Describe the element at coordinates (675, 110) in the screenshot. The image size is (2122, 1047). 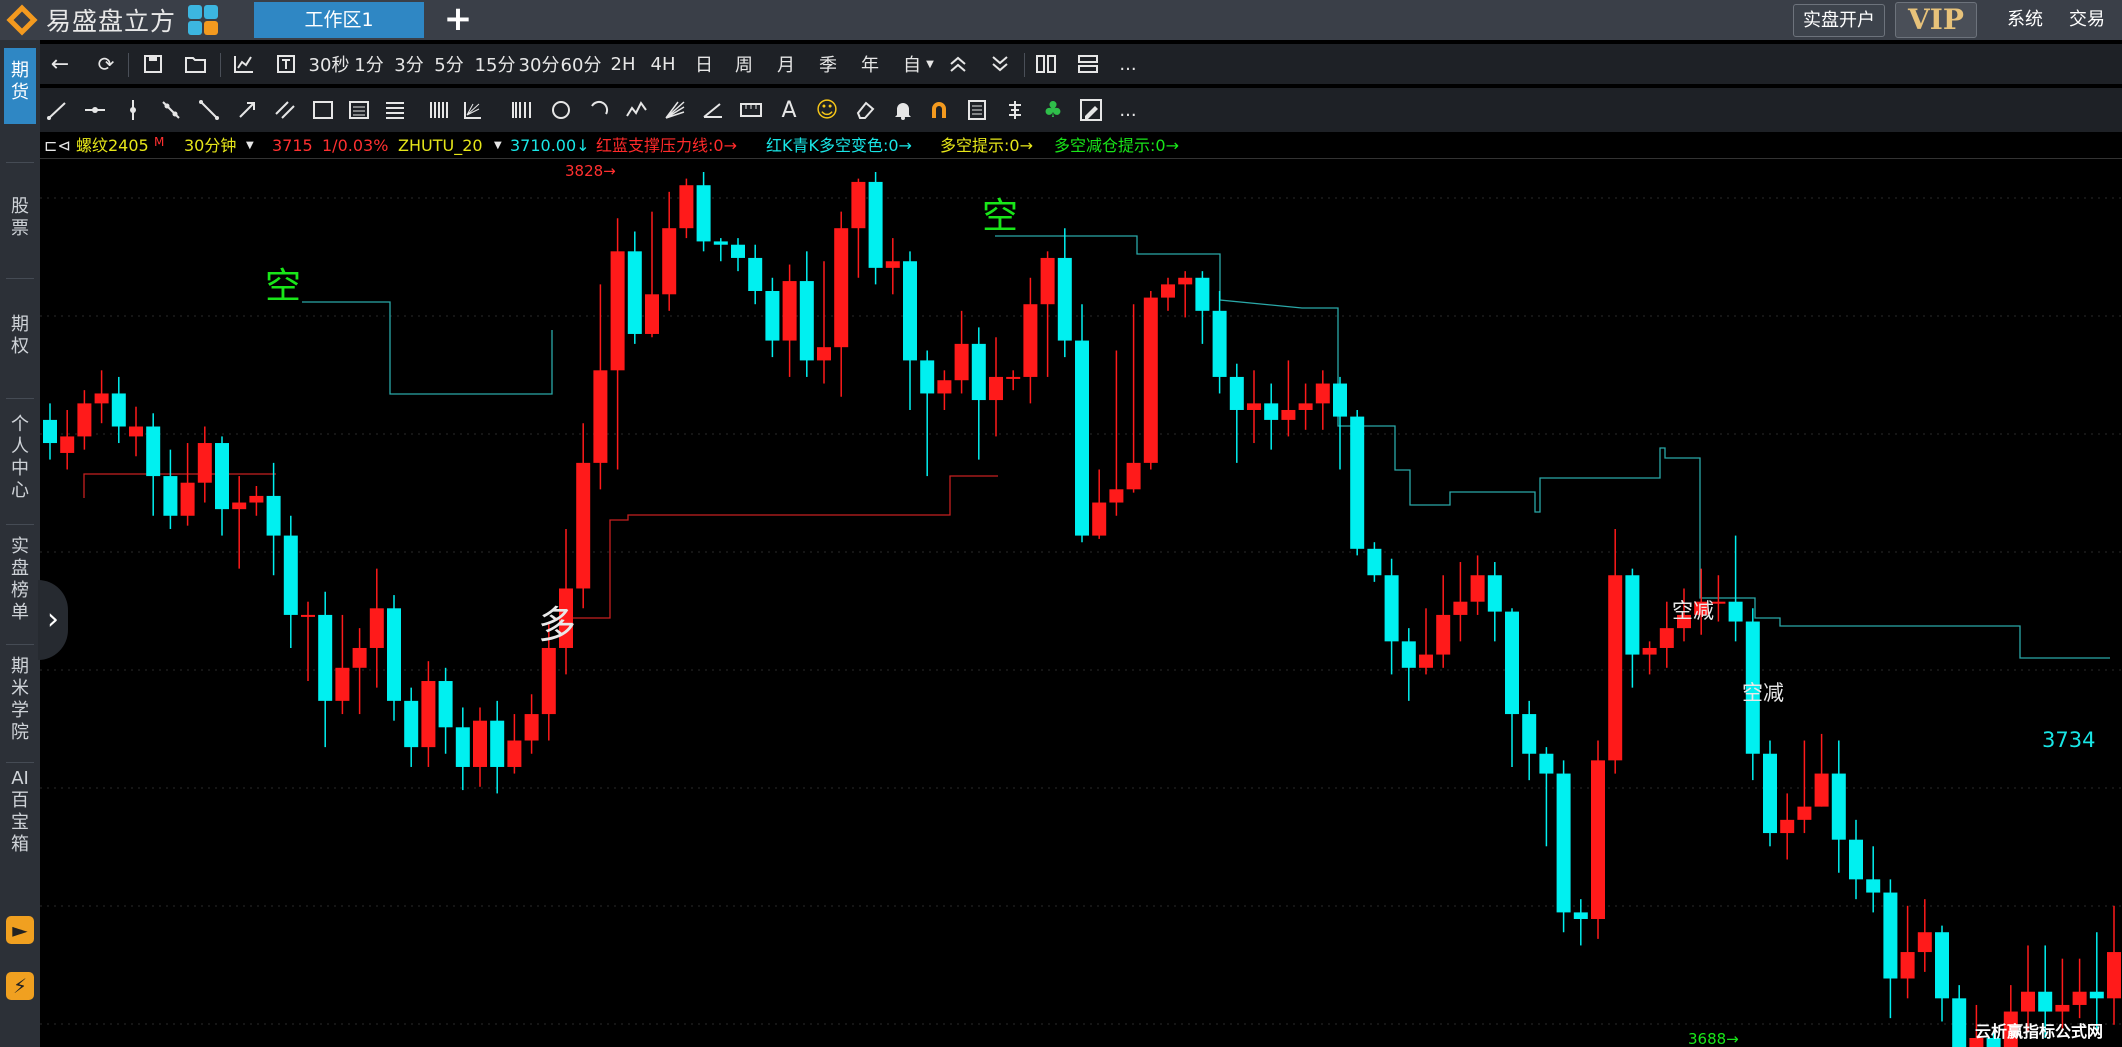
I see `draw-fan-lines-icon` at that location.